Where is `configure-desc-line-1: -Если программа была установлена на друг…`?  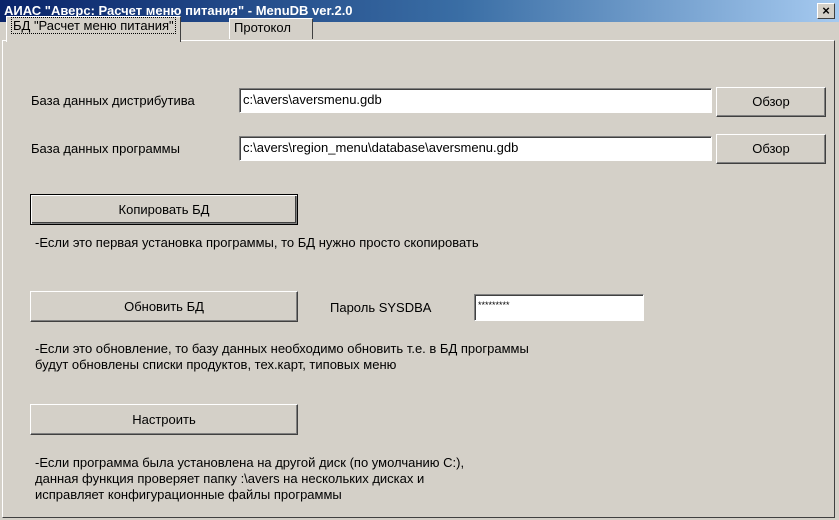 configure-desc-line-1: -Если программа была установлена на друг… is located at coordinates (250, 462).